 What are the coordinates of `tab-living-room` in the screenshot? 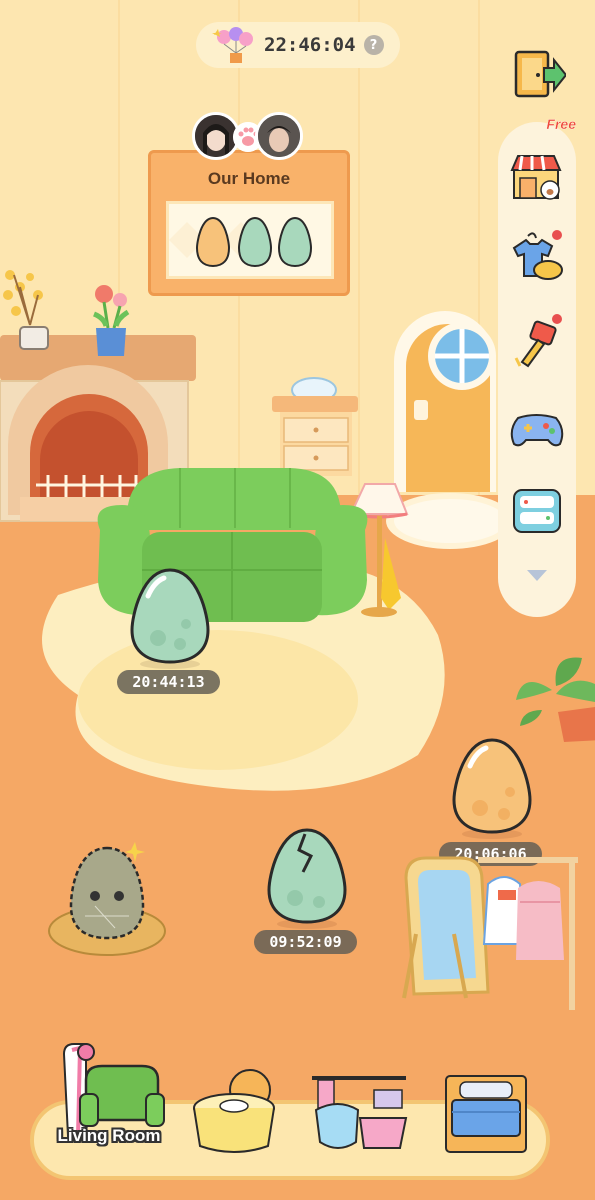 It's located at (112, 1090).